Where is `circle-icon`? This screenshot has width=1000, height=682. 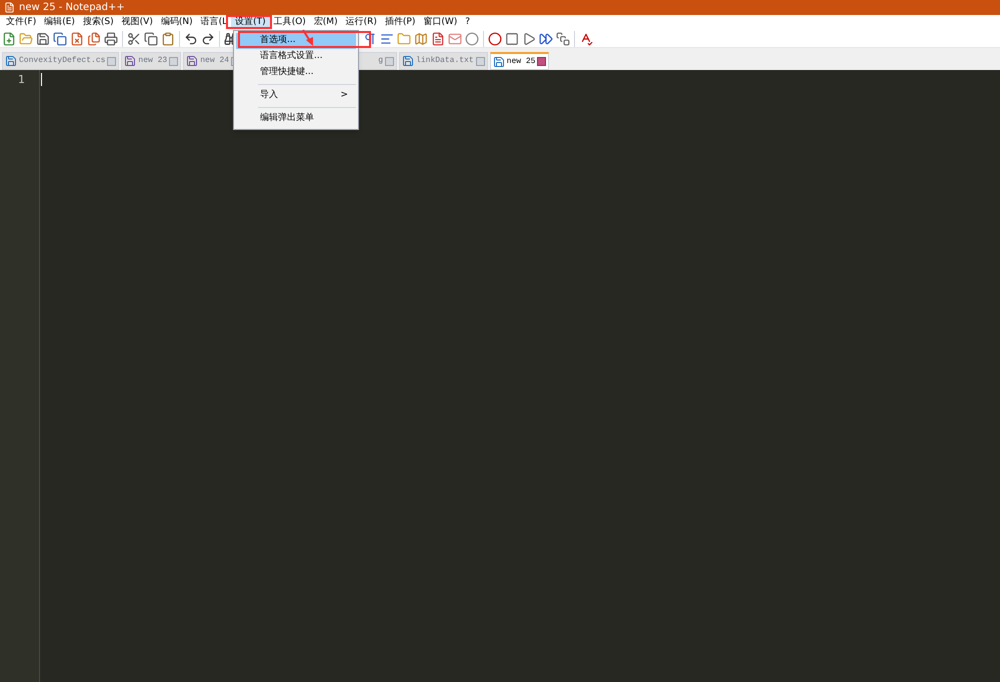 circle-icon is located at coordinates (472, 39).